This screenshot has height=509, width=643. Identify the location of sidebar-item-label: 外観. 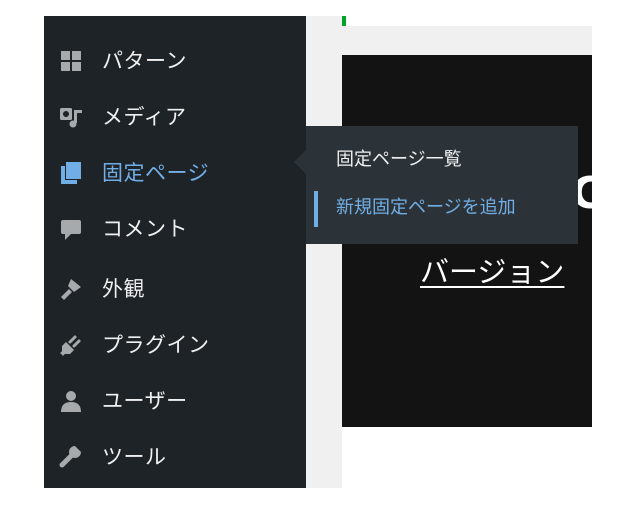
(123, 289).